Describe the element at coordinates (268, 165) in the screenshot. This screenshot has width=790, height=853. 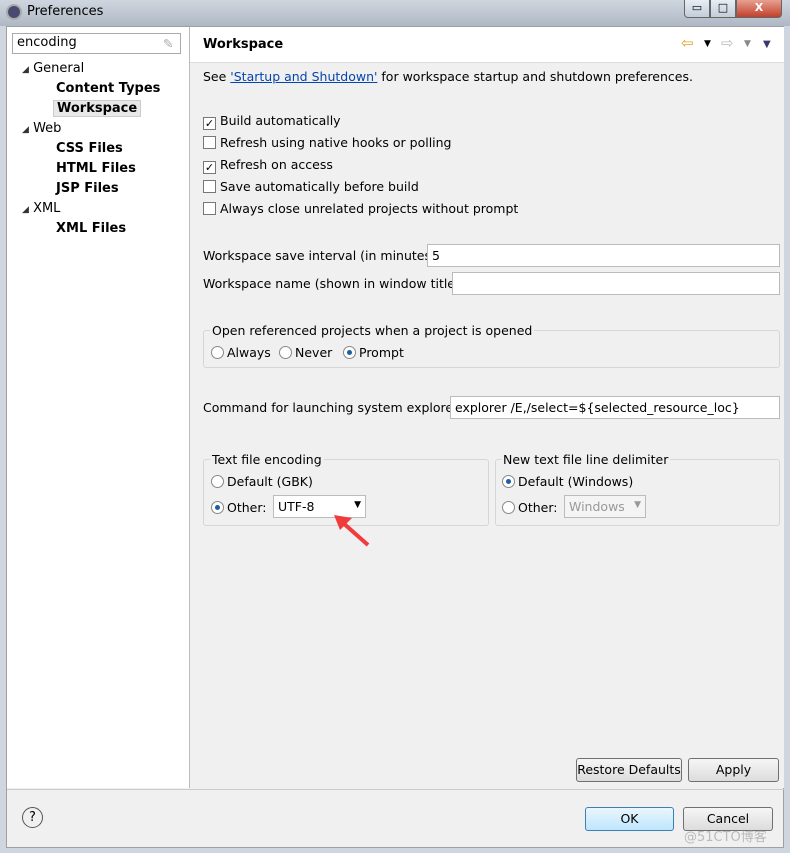
I see `refresh-on-access-checkbox: ✓ Refresh on access` at that location.